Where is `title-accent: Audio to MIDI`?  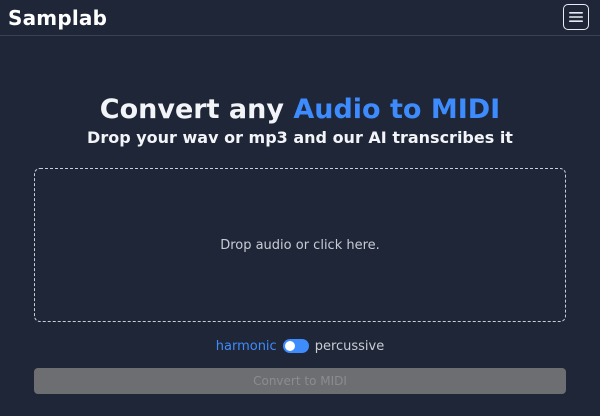
title-accent: Audio to MIDI is located at coordinates (397, 109).